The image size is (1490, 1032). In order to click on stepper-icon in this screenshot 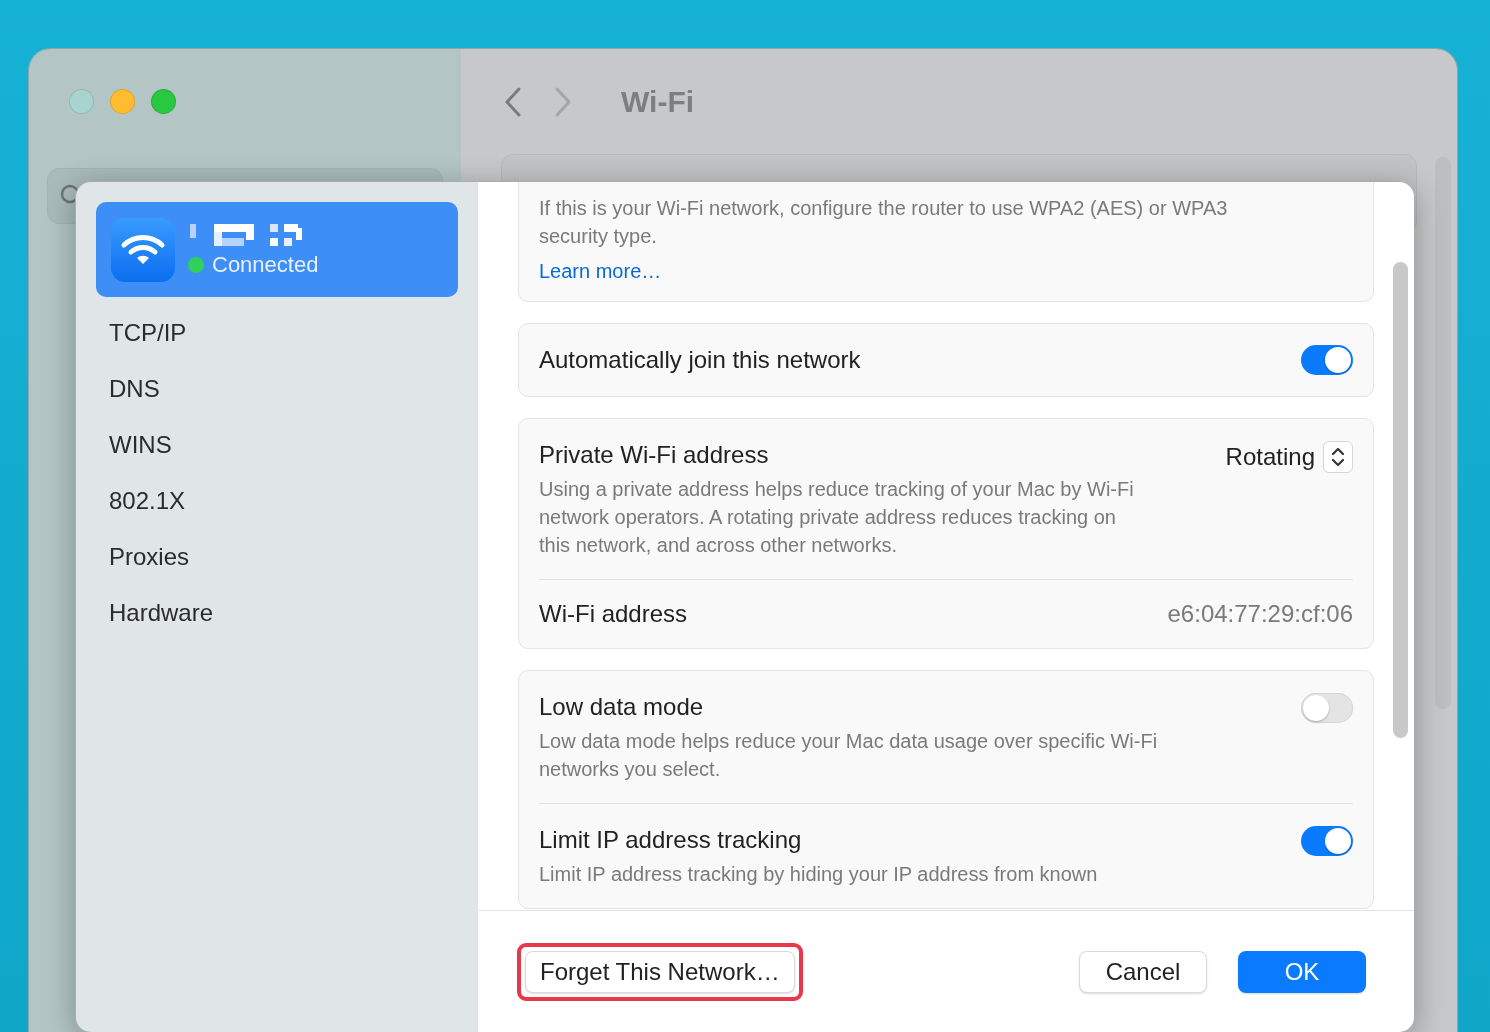, I will do `click(1338, 457)`.